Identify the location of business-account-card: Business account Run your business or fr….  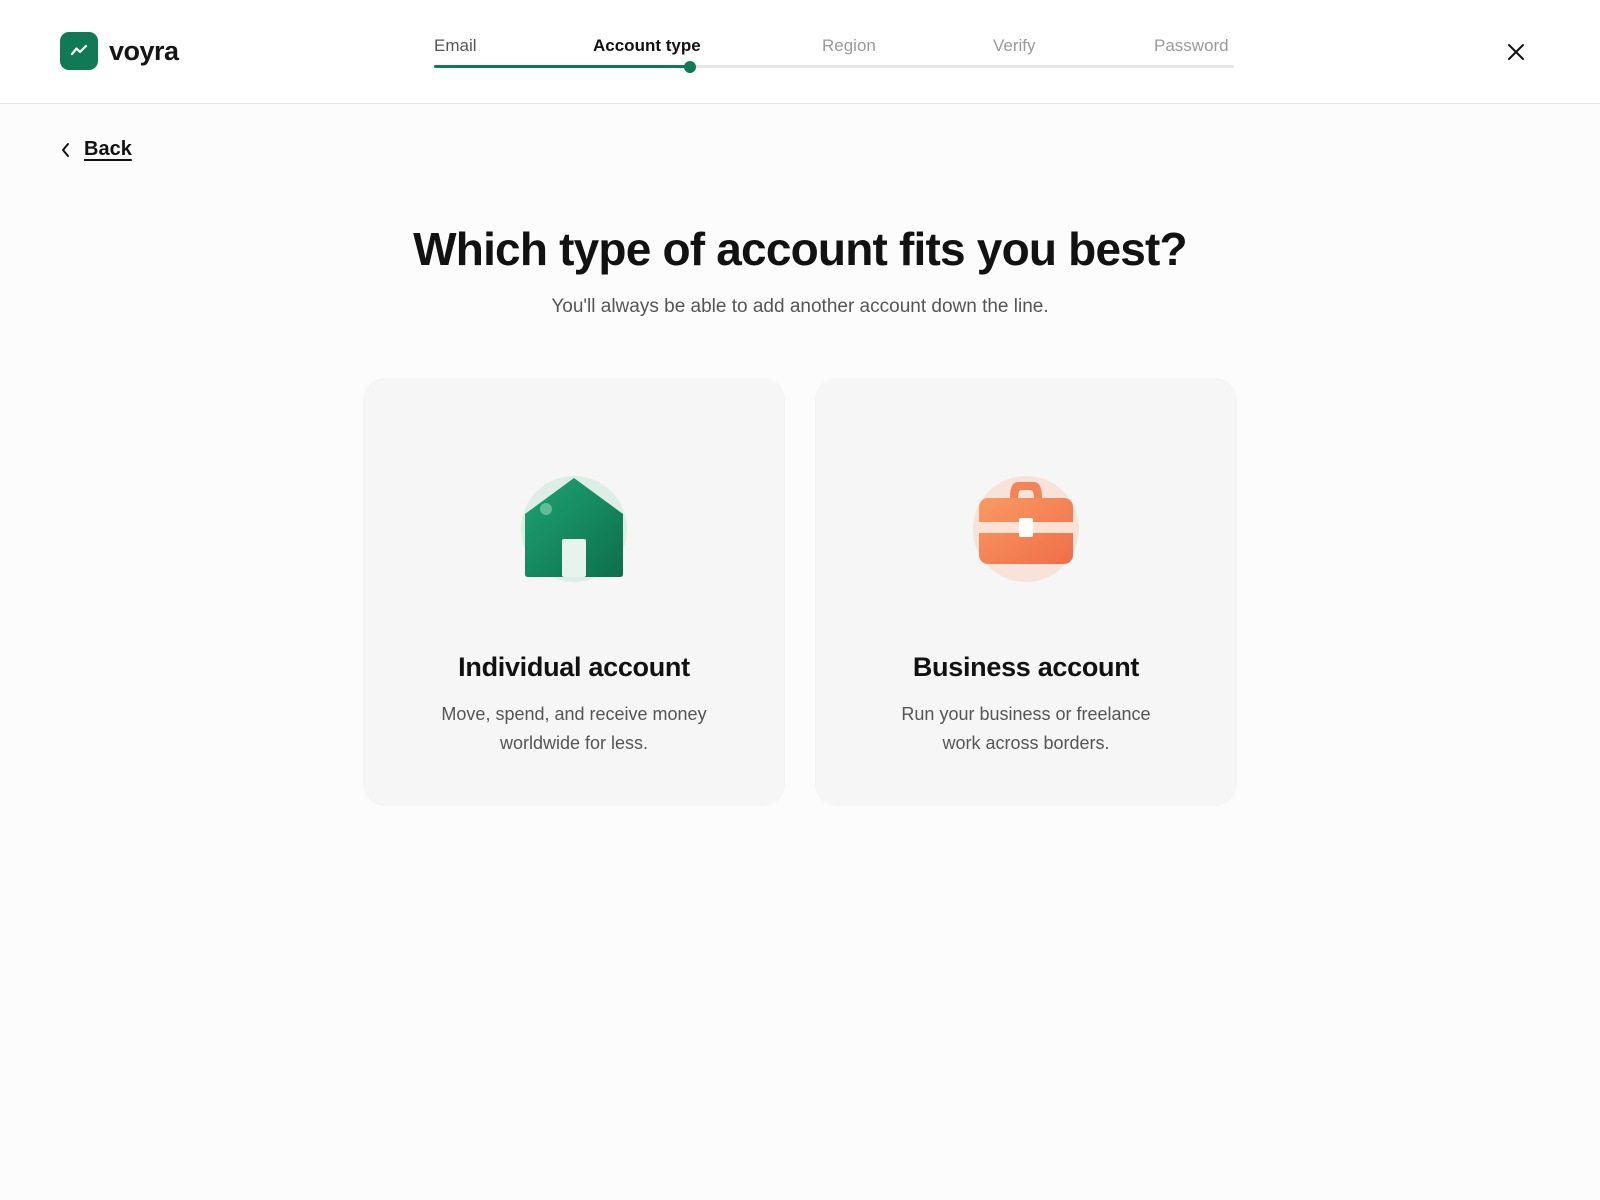
(1026, 592).